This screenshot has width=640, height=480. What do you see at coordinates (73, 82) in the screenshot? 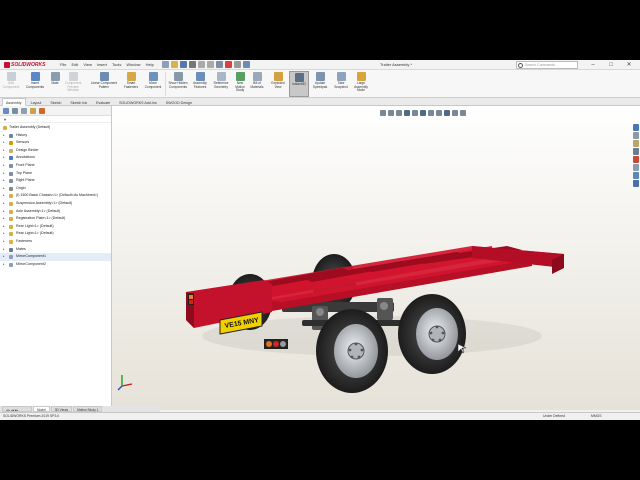
I see `component-preview-button: Component Preview Window` at bounding box center [73, 82].